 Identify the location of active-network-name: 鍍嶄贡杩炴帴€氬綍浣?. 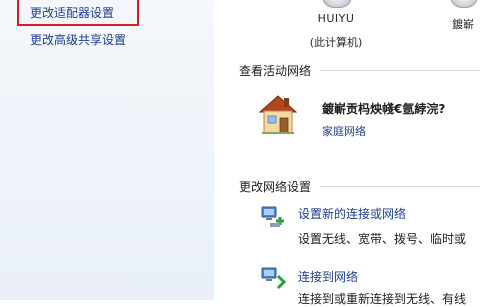
(384, 109).